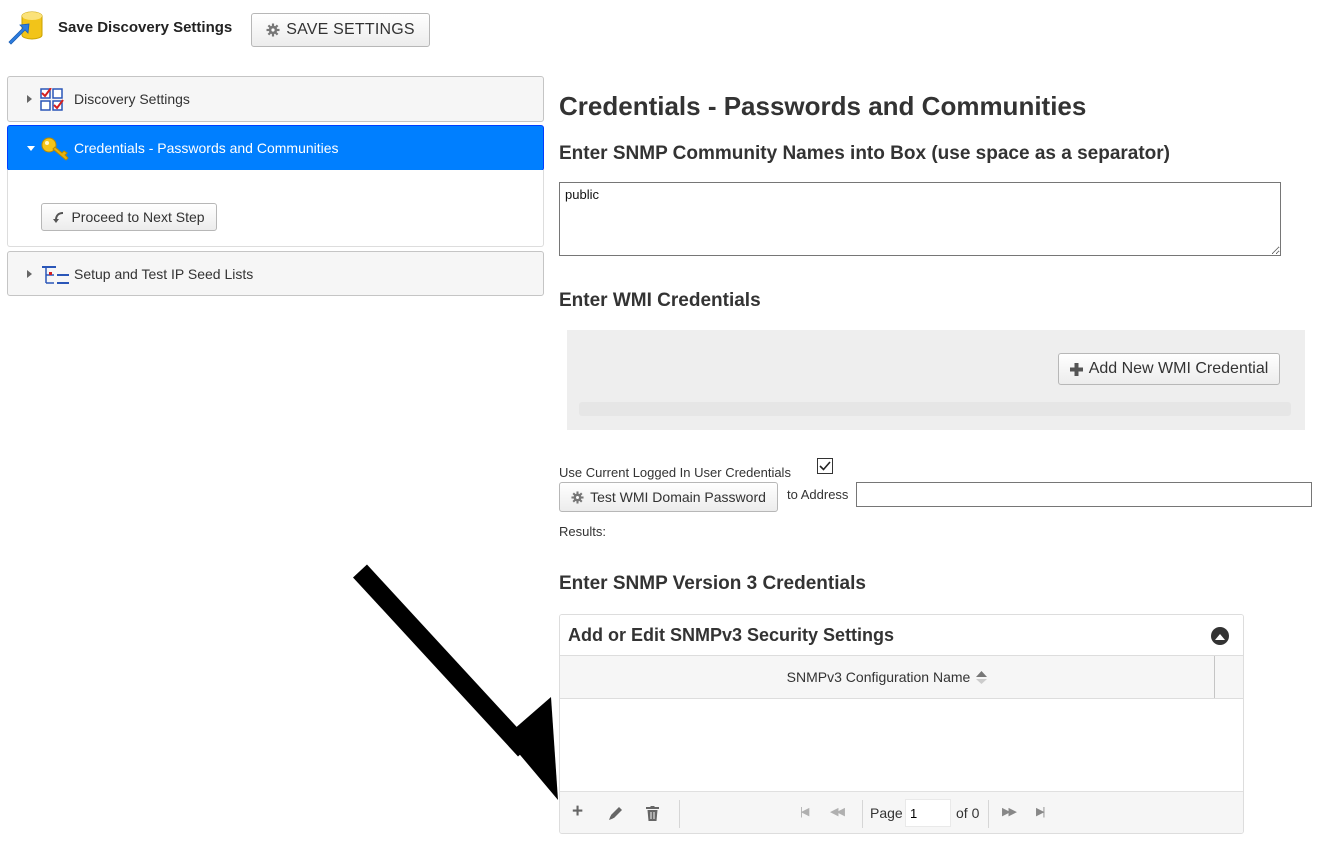 This screenshot has width=1317, height=850. I want to click on to-address-input, so click(1084, 494).